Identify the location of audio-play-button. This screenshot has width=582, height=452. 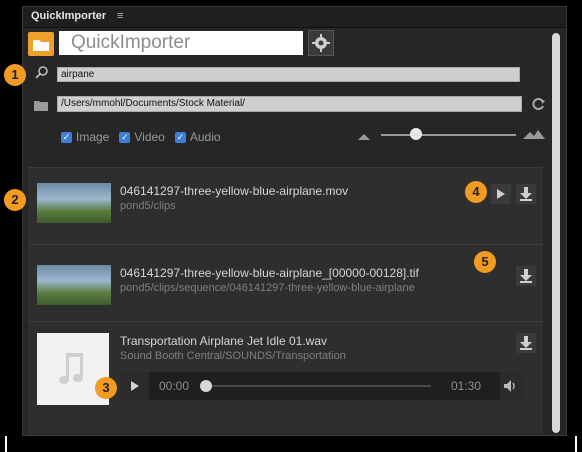
(135, 386).